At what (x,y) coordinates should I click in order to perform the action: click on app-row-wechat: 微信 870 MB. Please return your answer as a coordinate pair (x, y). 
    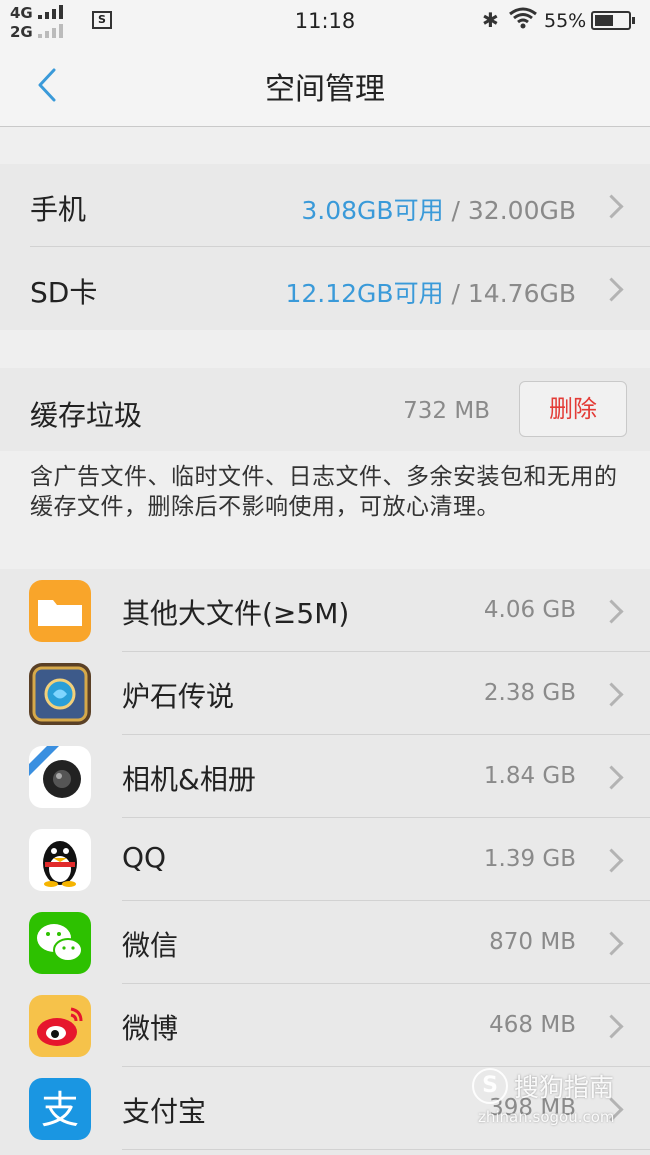
    Looking at the image, I should click on (325, 942).